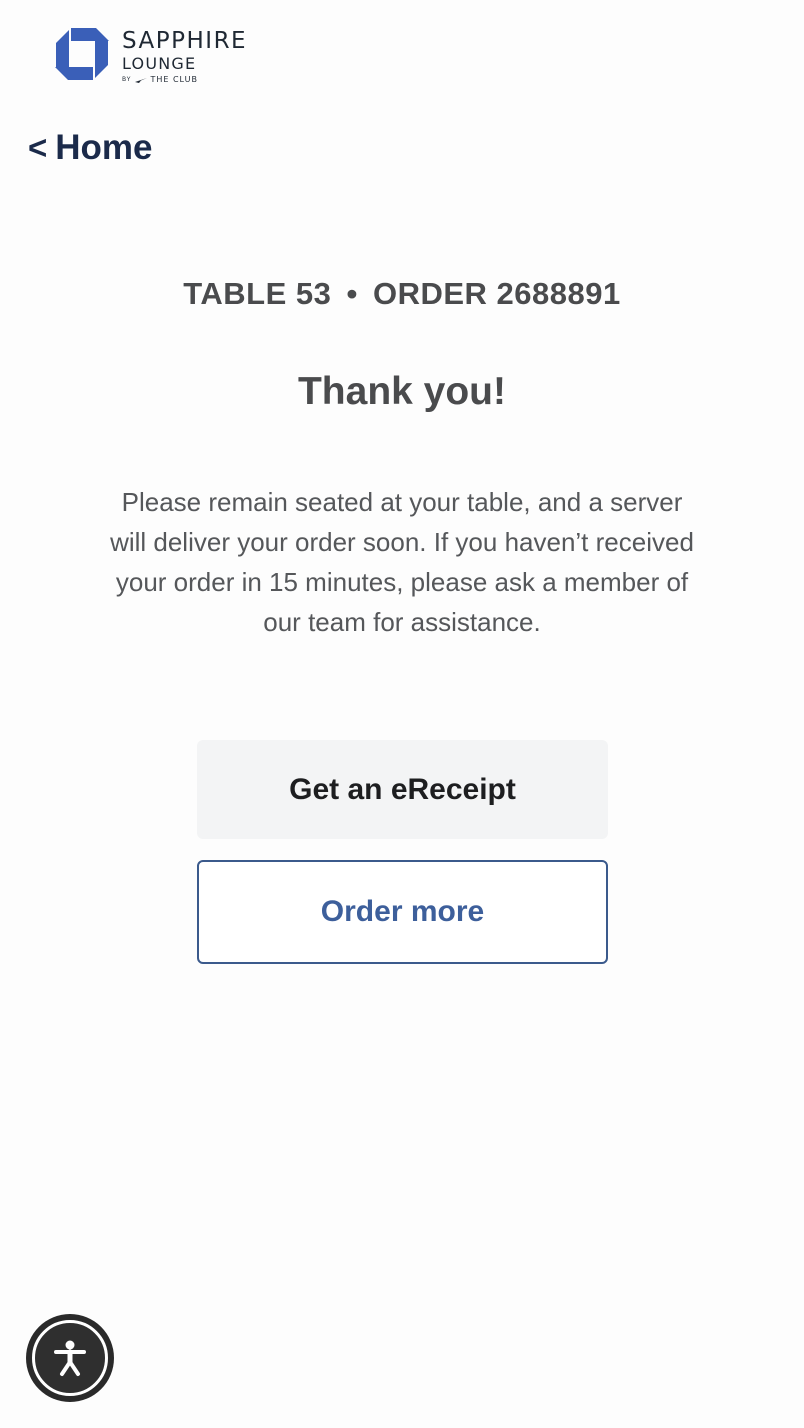 The height and width of the screenshot is (1428, 804). What do you see at coordinates (401, 391) in the screenshot?
I see `page-title: Thank you!` at bounding box center [401, 391].